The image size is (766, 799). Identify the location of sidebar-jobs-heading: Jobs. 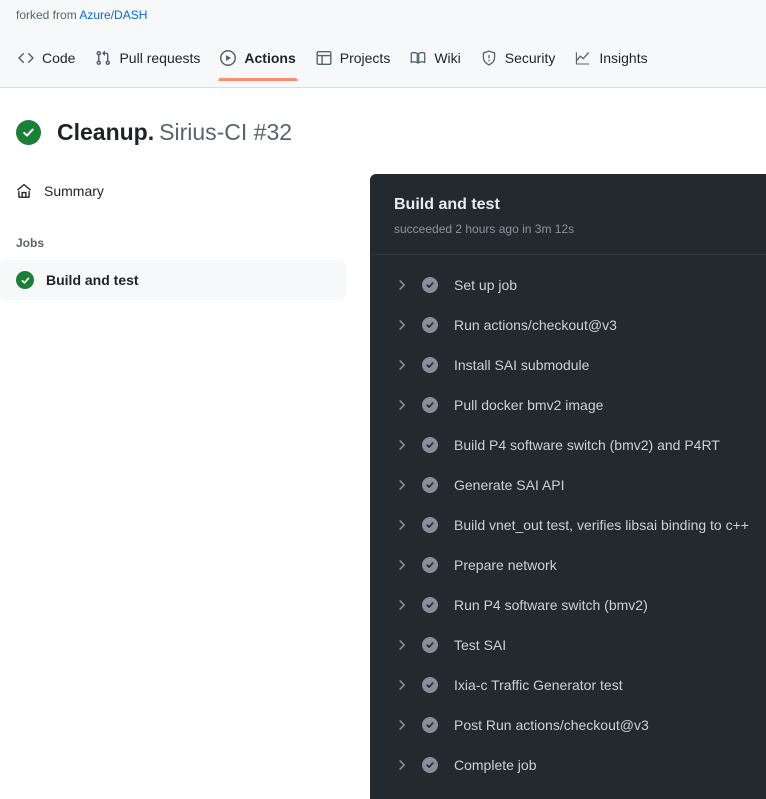
(30, 243).